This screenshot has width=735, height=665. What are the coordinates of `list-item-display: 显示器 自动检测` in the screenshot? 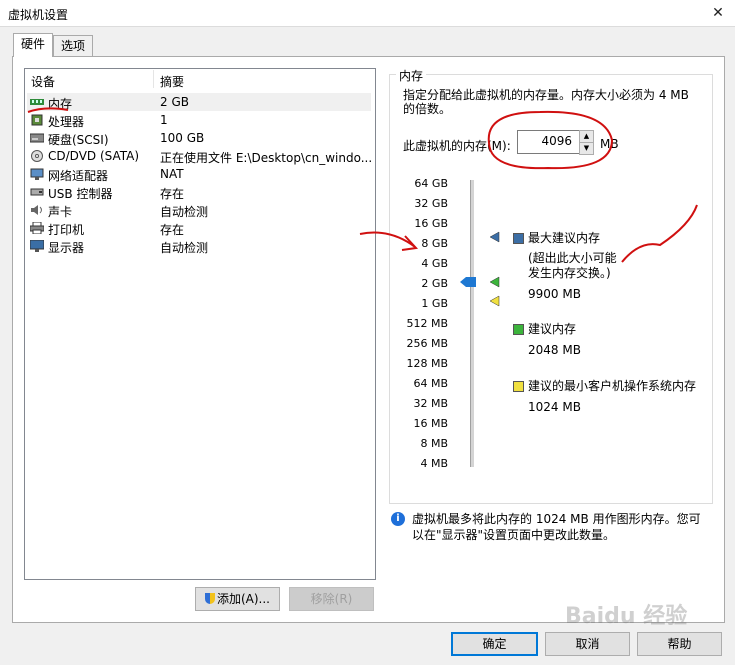 It's located at (199, 246).